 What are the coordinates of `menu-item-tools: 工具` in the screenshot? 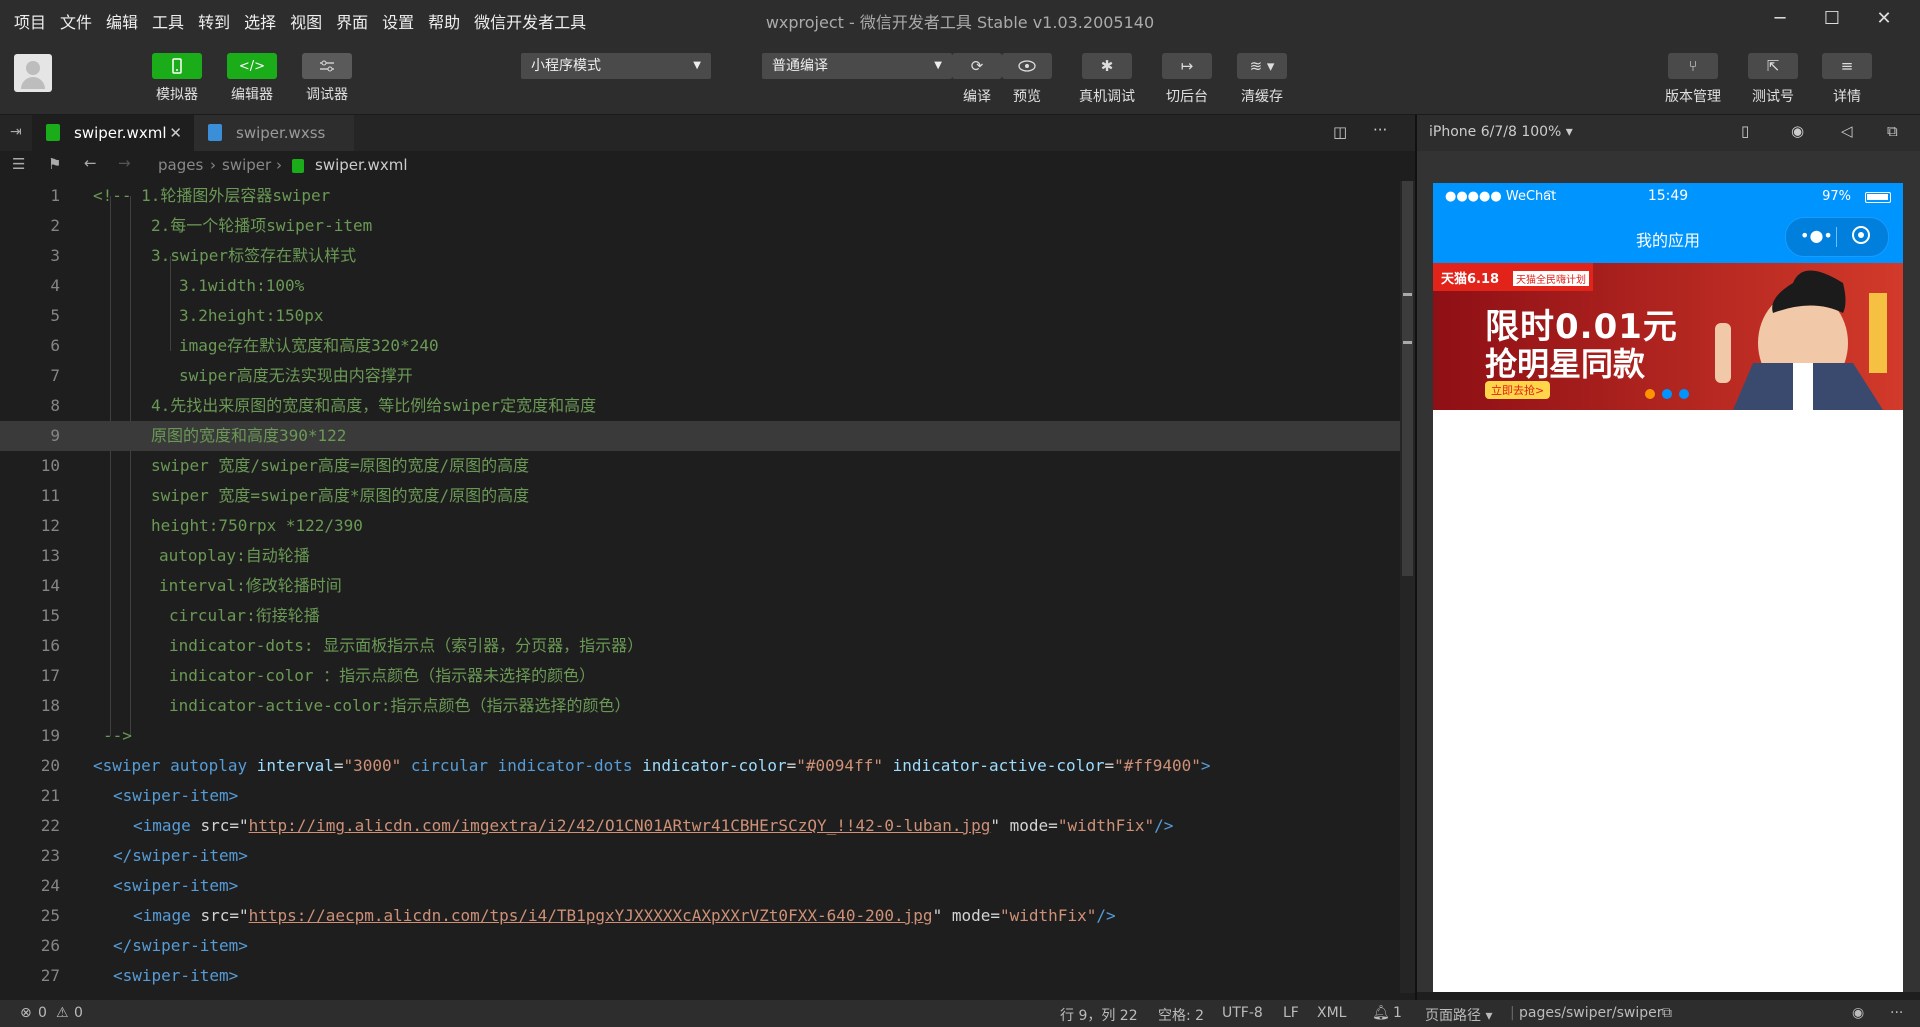 It's located at (168, 21).